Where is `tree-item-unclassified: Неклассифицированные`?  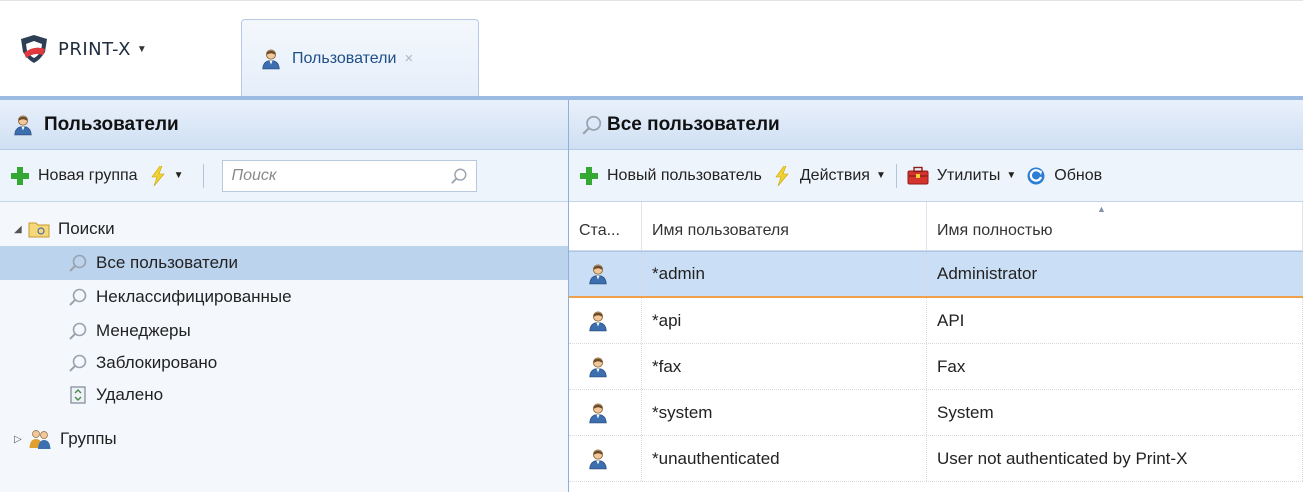
tree-item-unclassified: Неклассифицированные is located at coordinates (284, 297).